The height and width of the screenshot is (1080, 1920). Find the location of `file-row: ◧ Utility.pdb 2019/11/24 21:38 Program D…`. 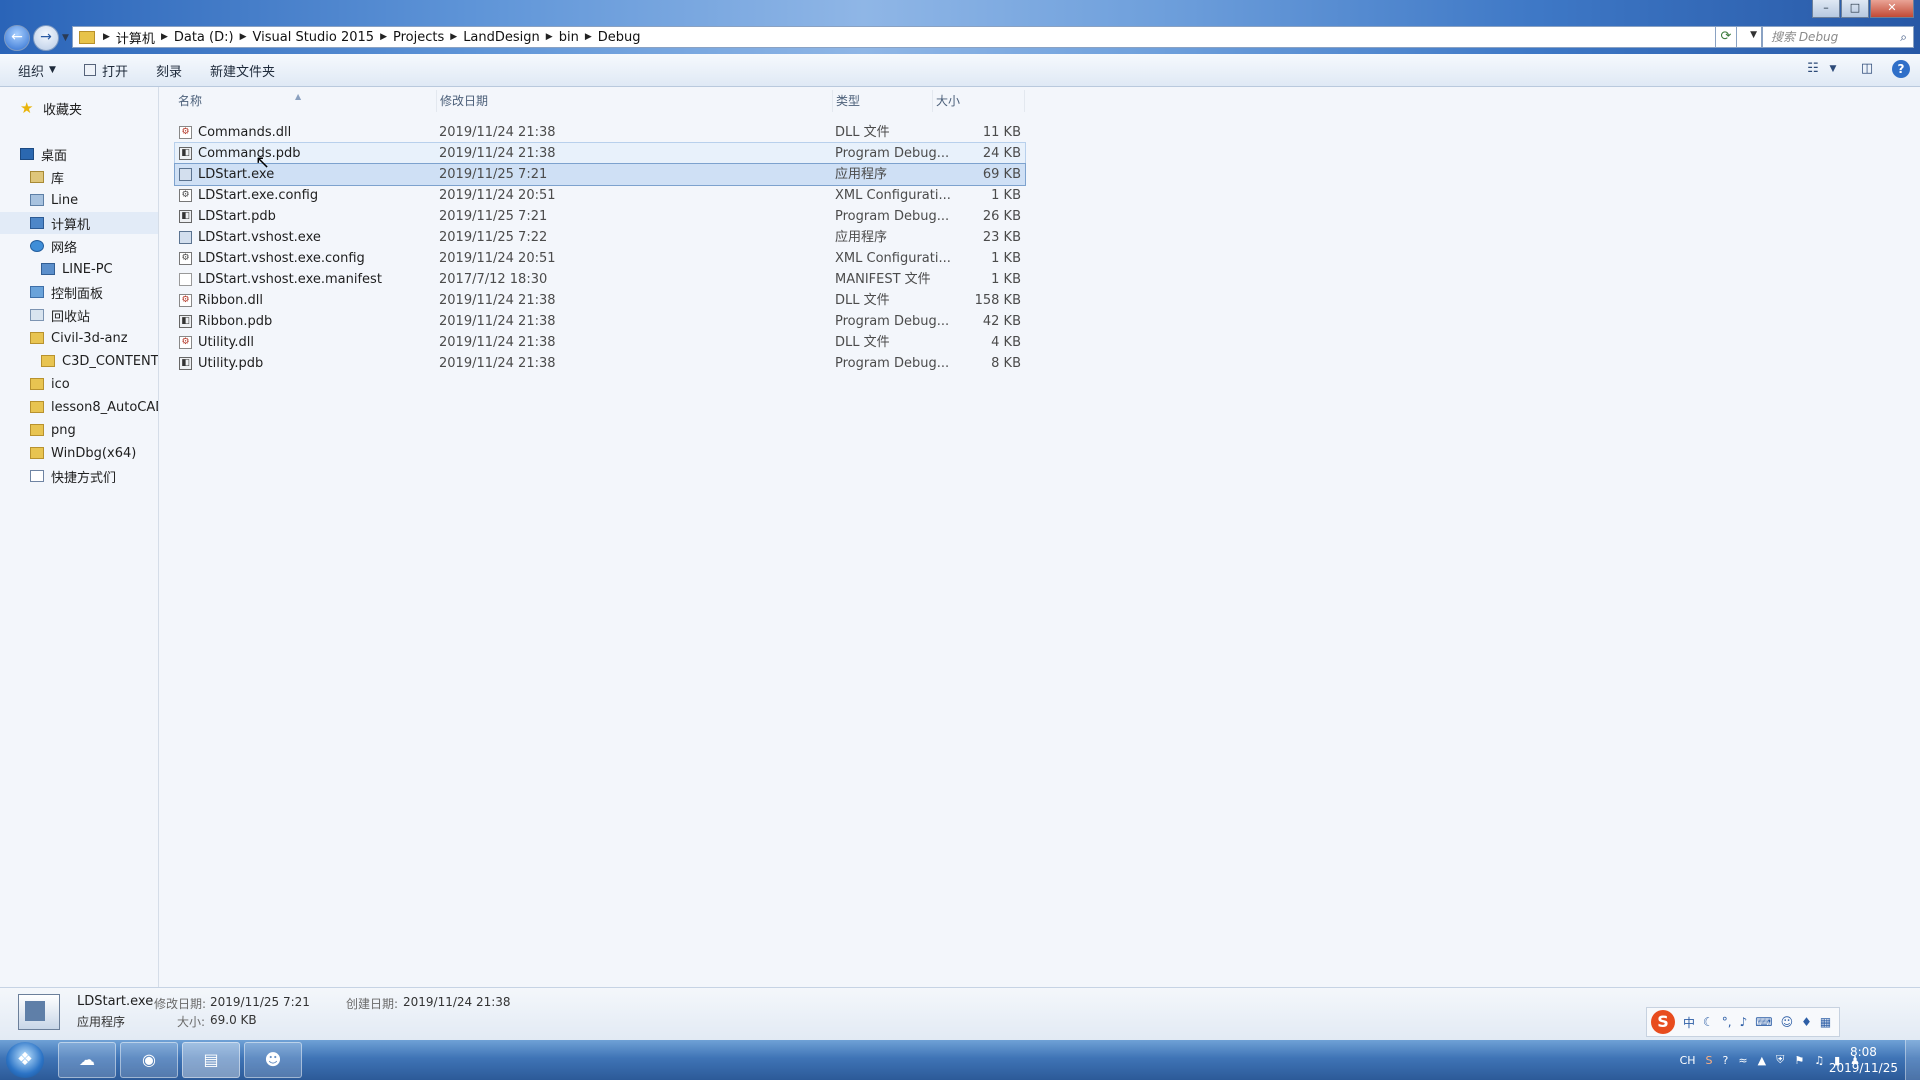

file-row: ◧ Utility.pdb 2019/11/24 21:38 Program D… is located at coordinates (600, 363).